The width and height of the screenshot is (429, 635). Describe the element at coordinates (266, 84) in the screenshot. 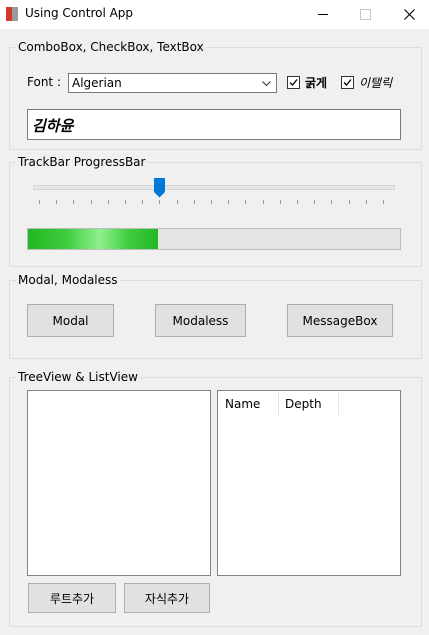

I see `chevron-down-icon` at that location.